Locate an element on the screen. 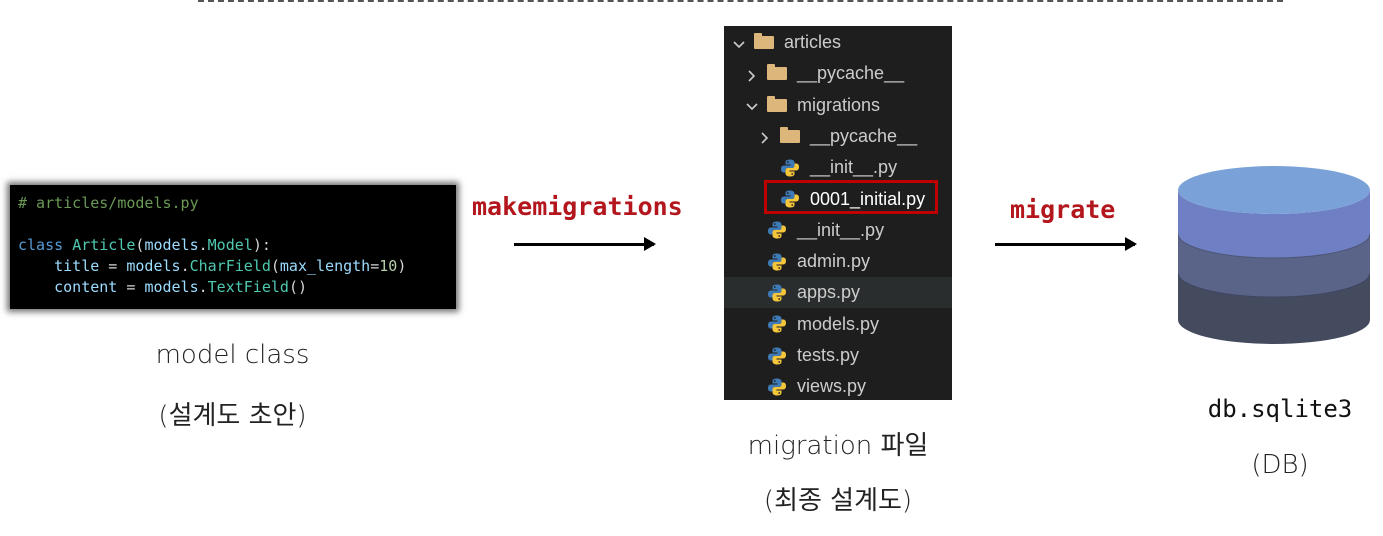 The height and width of the screenshot is (536, 1383). tree-item-label: admin.py is located at coordinates (834, 261).